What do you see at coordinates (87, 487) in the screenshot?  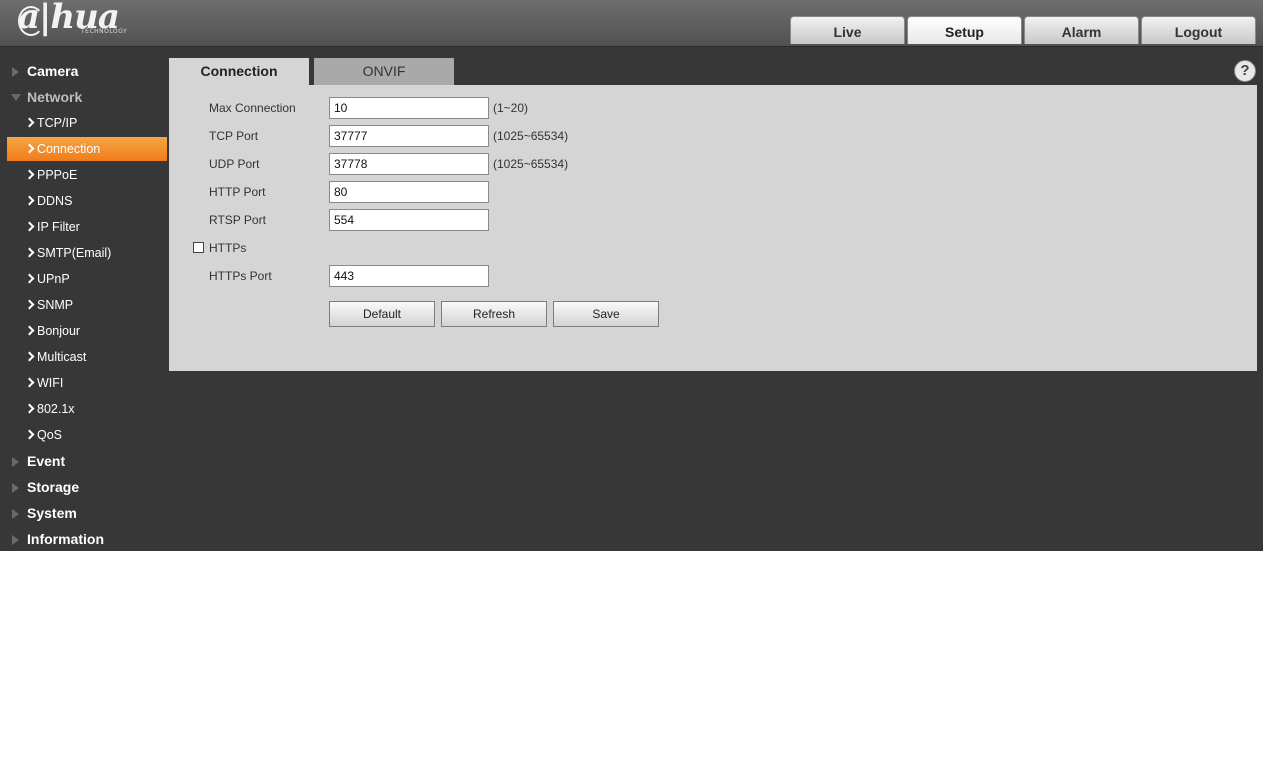 I see `sidebar-storage: Storage` at bounding box center [87, 487].